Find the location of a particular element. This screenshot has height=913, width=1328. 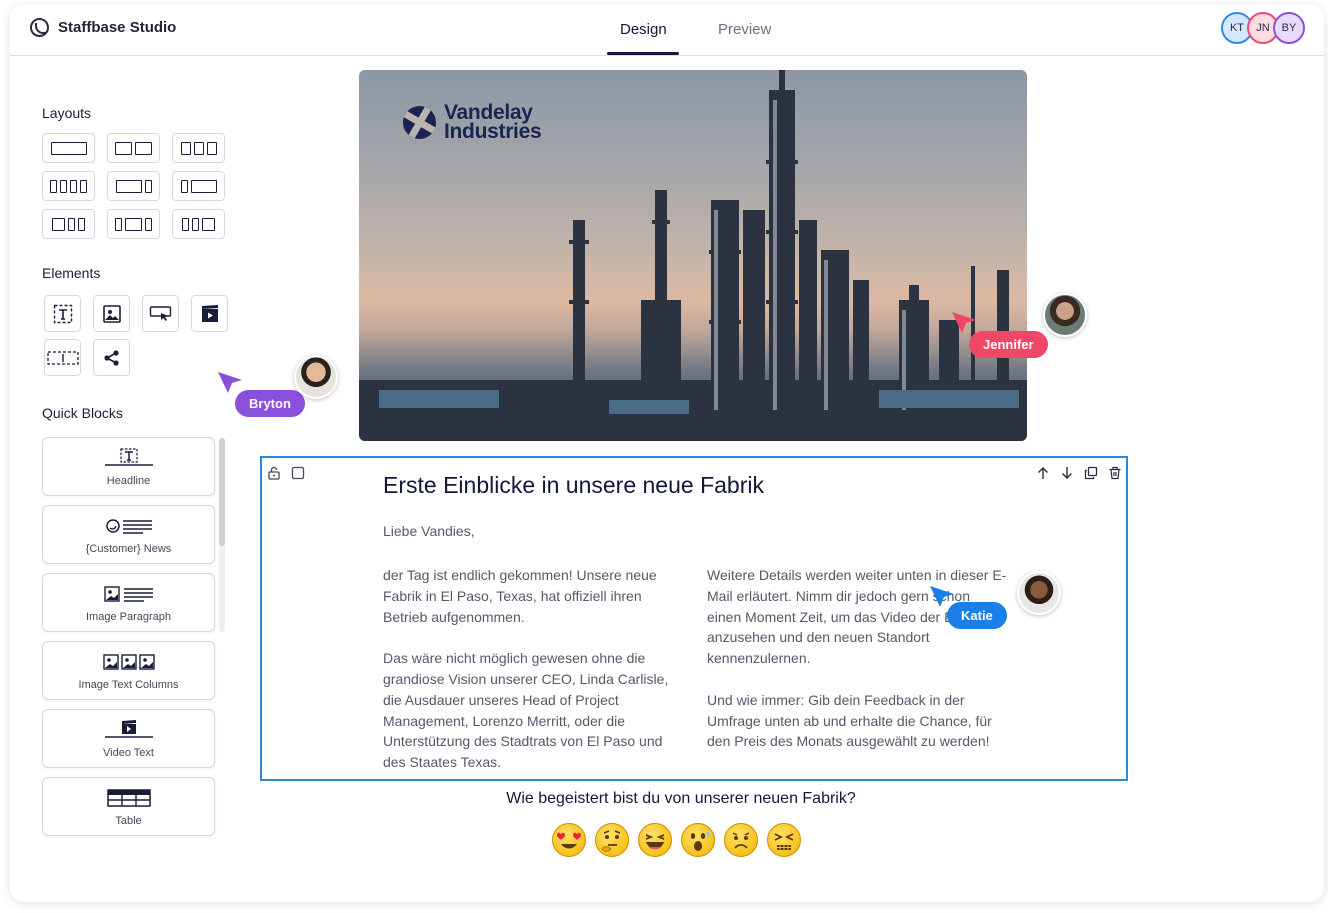

element-social is located at coordinates (111, 357).